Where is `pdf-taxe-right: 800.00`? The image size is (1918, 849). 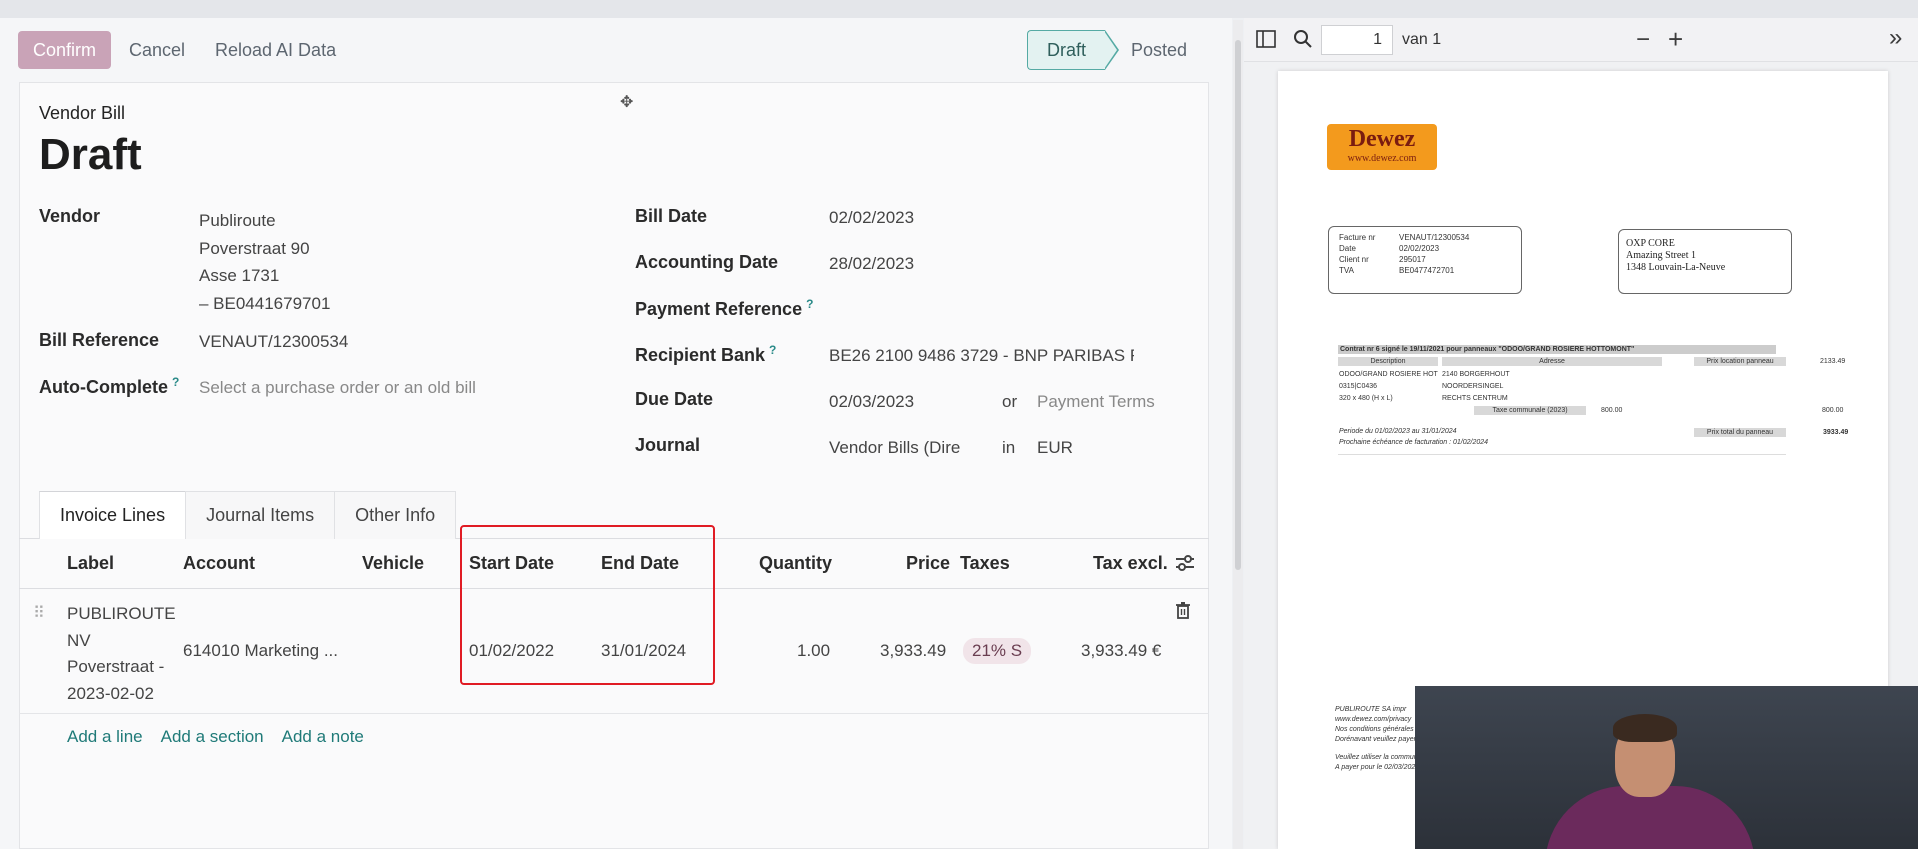 pdf-taxe-right: 800.00 is located at coordinates (1833, 410).